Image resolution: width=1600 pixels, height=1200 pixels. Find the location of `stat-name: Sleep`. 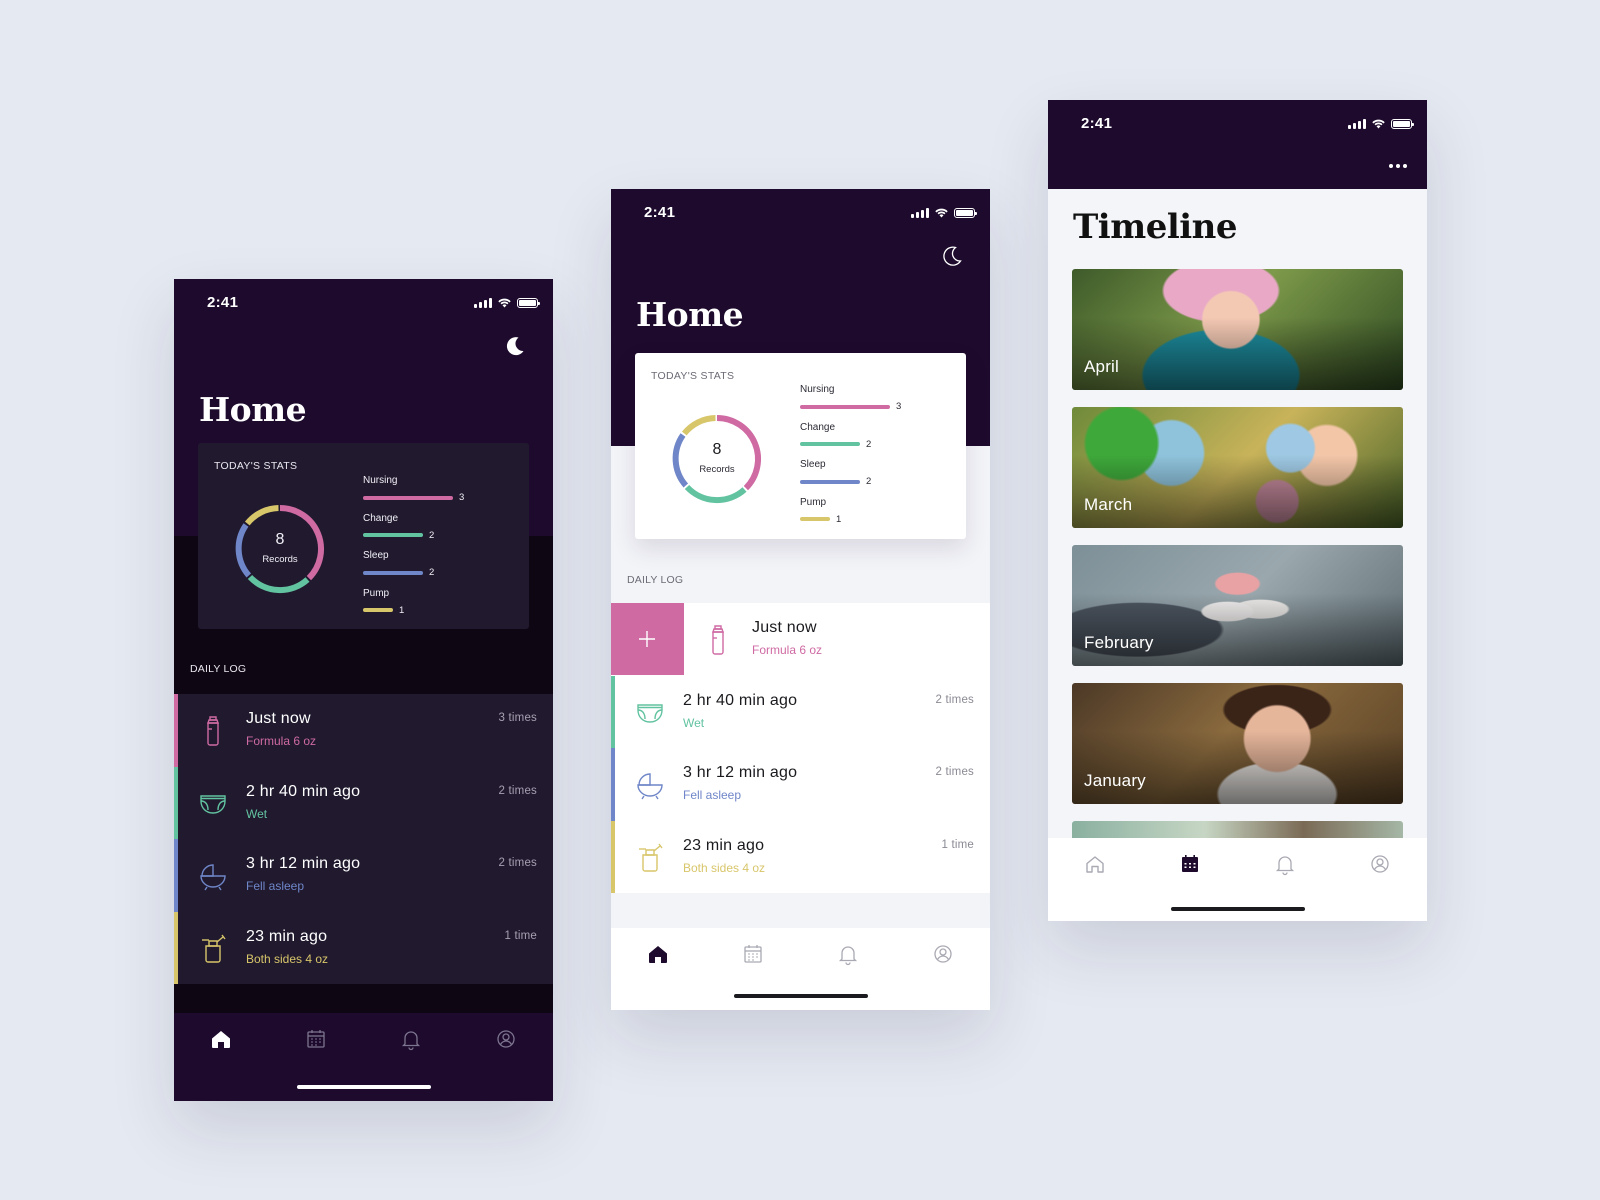

stat-name: Sleep is located at coordinates (376, 555).